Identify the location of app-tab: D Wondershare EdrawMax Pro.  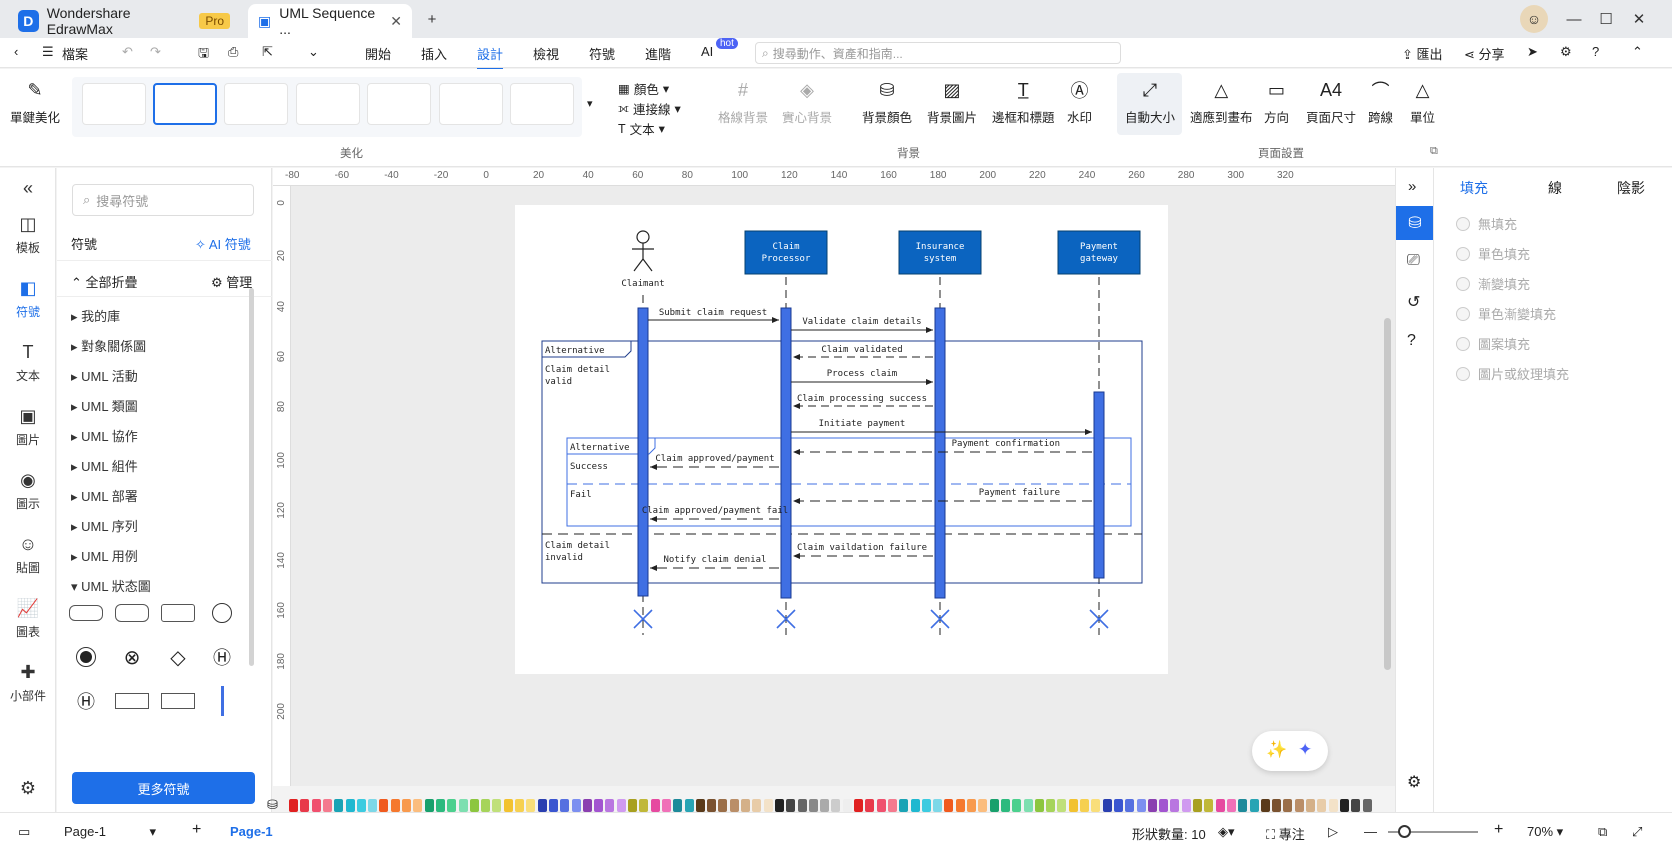
(124, 21).